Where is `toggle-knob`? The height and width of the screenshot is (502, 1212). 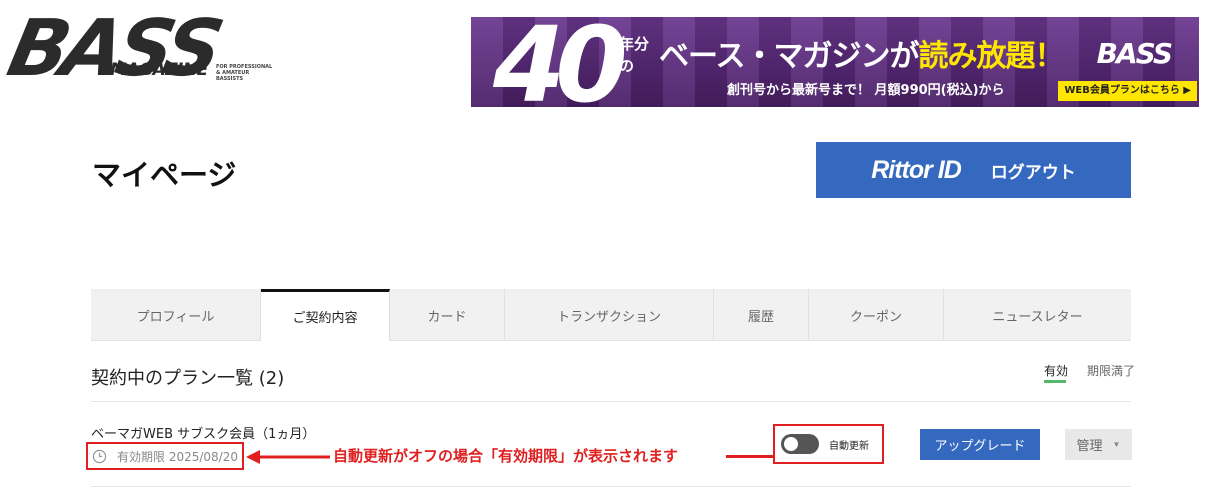 toggle-knob is located at coordinates (791, 444).